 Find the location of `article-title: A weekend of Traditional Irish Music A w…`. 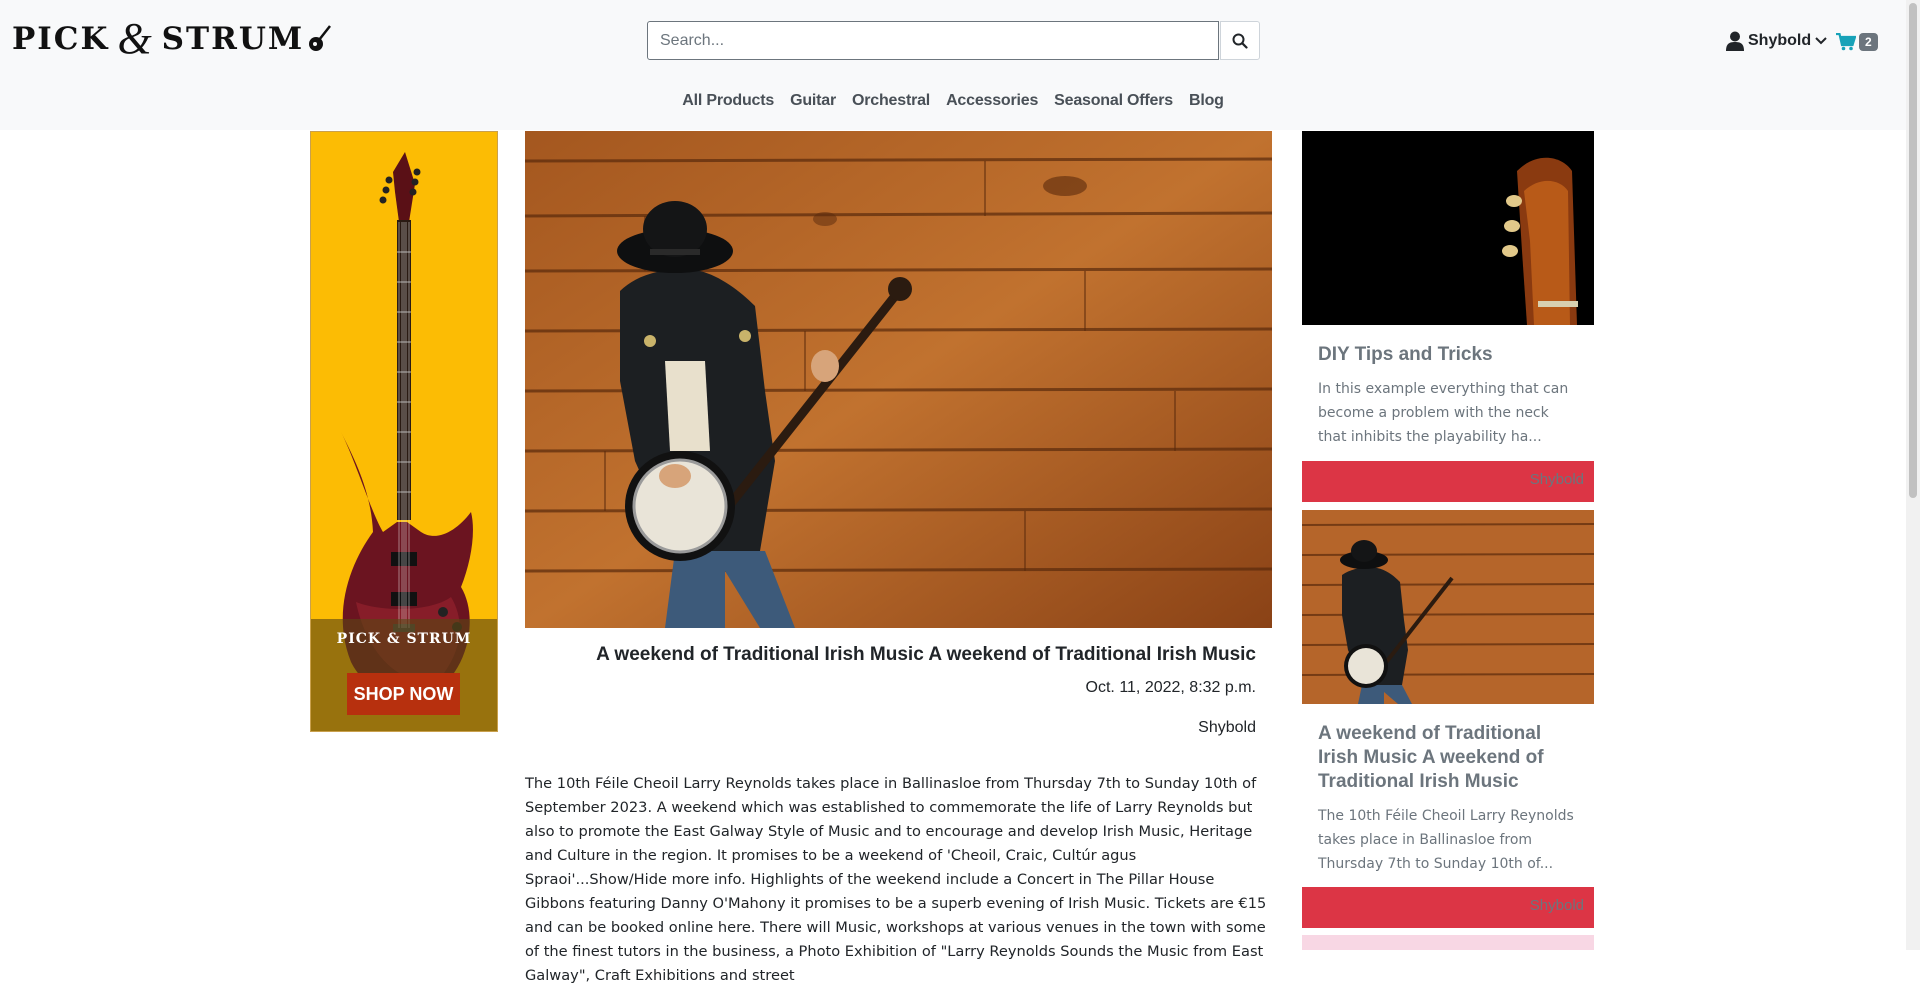

article-title: A weekend of Traditional Irish Music A w… is located at coordinates (926, 654).